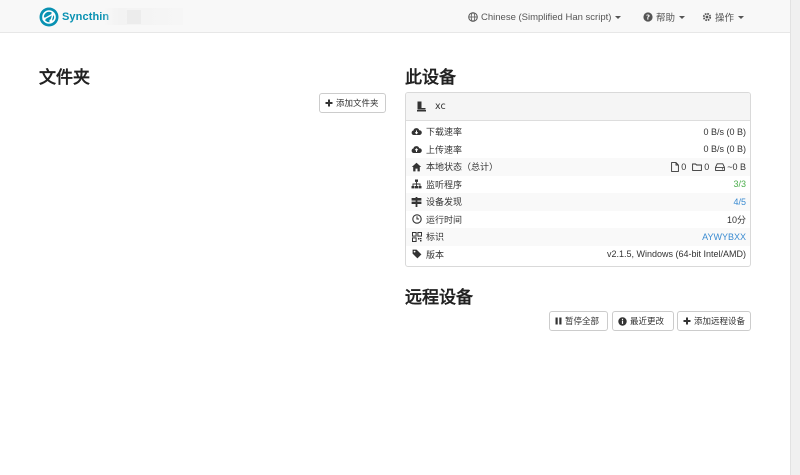 The width and height of the screenshot is (800, 475). What do you see at coordinates (736, 166) in the screenshot?
I see `local-size: ~0 B` at bounding box center [736, 166].